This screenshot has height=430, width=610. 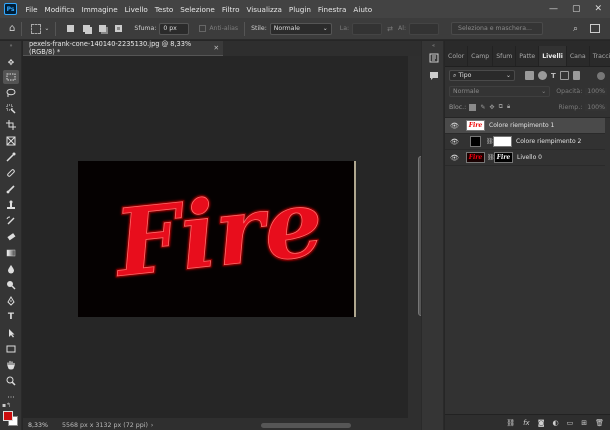 What do you see at coordinates (174, 28) in the screenshot?
I see `feather-input: 0 px` at bounding box center [174, 28].